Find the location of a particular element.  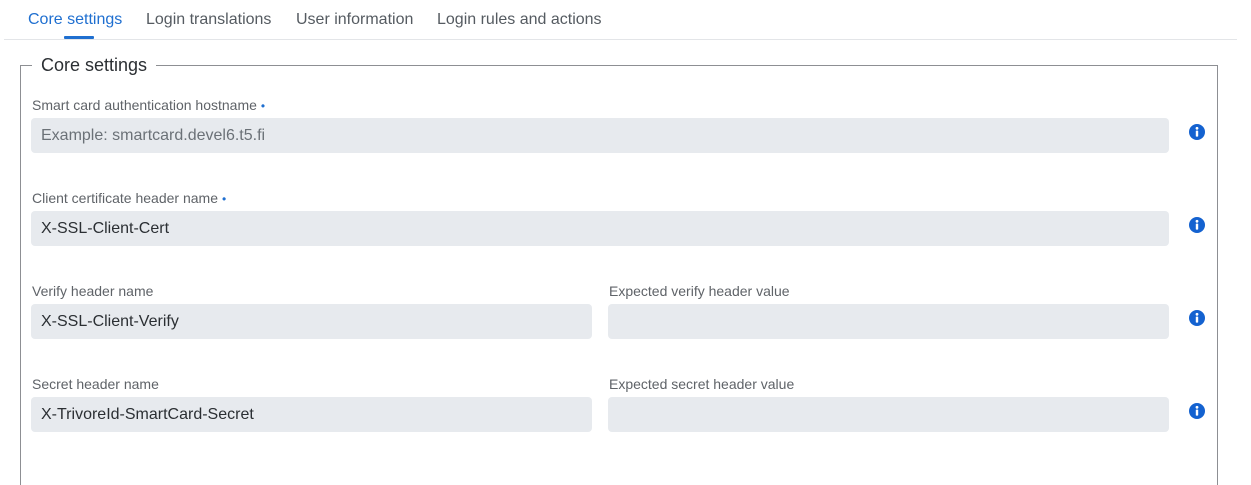

hostname-label: Smart card authentication hostname • is located at coordinates (148, 105).